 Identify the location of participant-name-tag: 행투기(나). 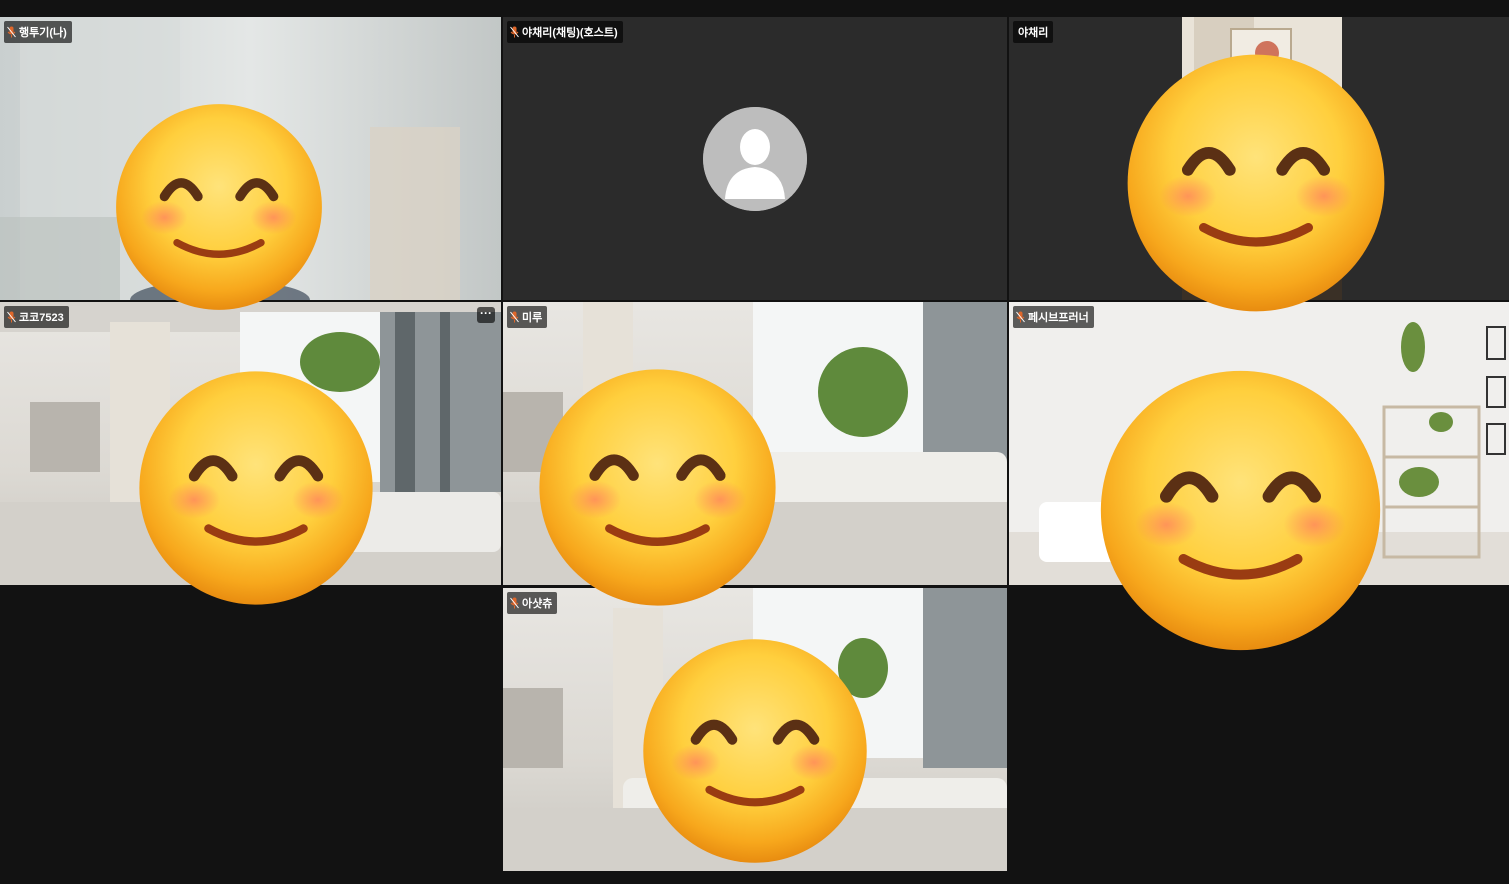
(38, 32).